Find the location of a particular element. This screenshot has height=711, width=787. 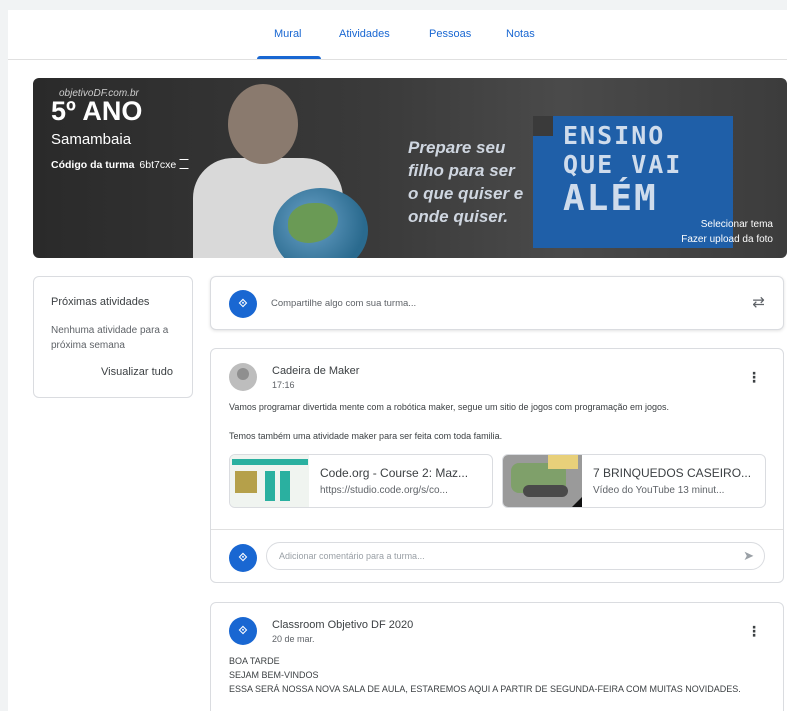

brand-line: ENSINO is located at coordinates (614, 135).